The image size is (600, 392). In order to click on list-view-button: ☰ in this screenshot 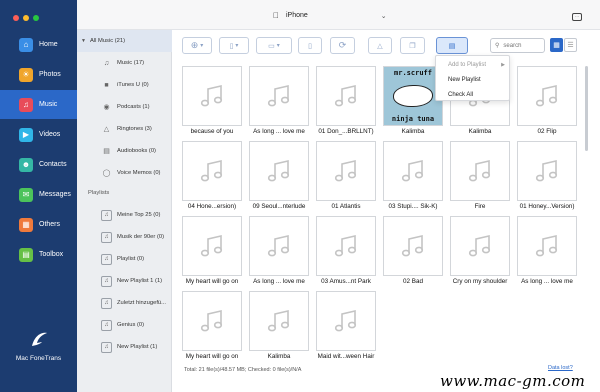, I will do `click(570, 45)`.